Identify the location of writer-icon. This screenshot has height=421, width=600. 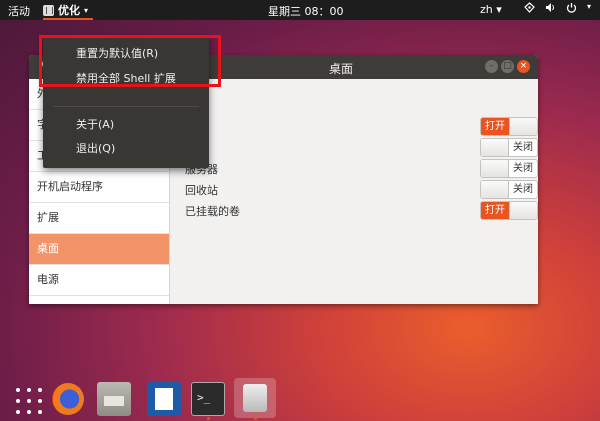
(164, 399).